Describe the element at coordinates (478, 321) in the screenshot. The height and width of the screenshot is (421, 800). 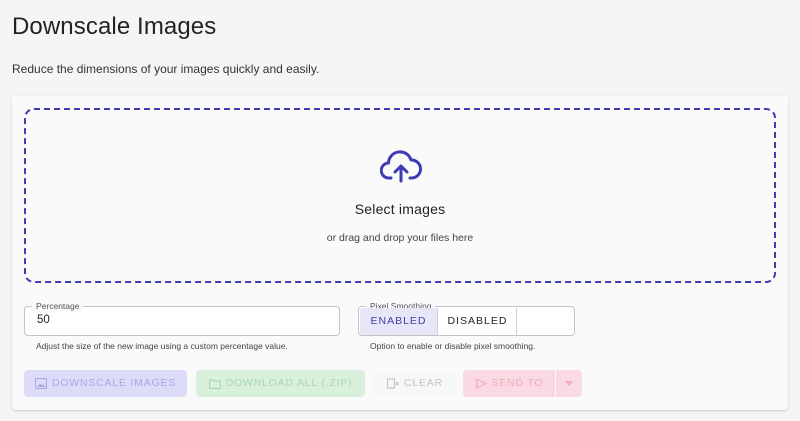
I see `smoothing-disabled-button: DISABLED` at that location.